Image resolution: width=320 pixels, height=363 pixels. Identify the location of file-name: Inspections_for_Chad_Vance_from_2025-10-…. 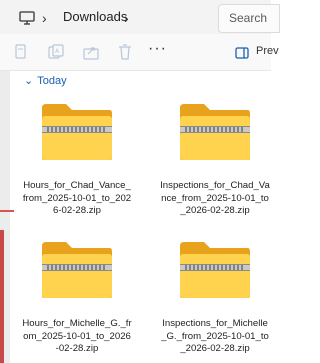
(215, 198).